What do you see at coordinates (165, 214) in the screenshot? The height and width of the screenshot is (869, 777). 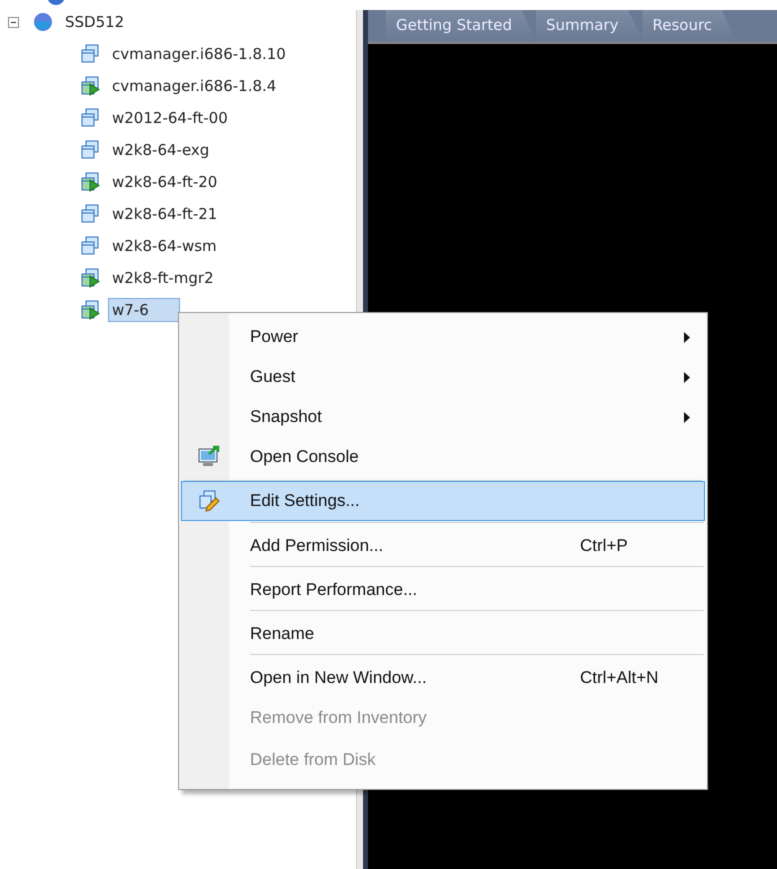 I see `tree-item: w2k8-64-ft-21` at bounding box center [165, 214].